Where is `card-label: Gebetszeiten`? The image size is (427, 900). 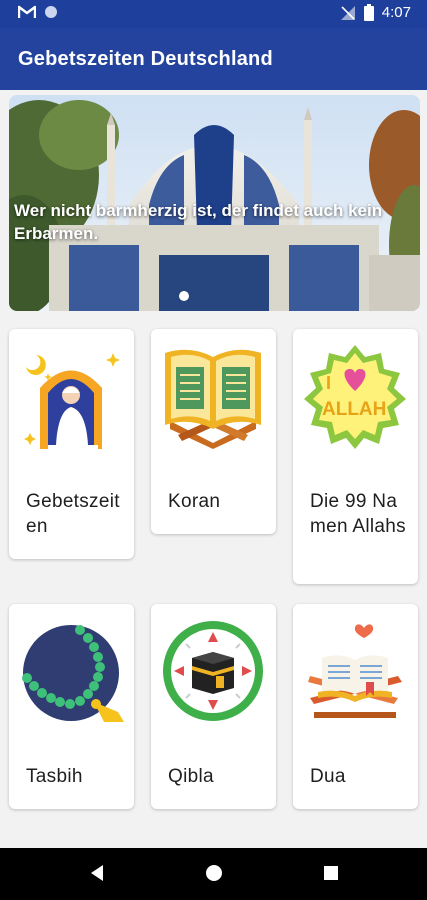 card-label: Gebetszeiten is located at coordinates (73, 514).